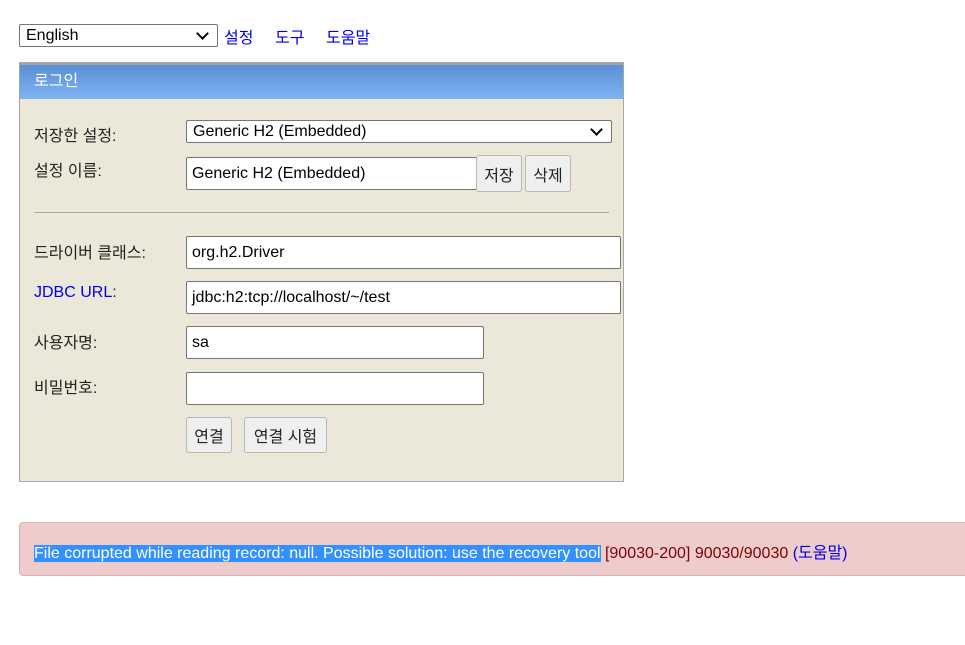 This screenshot has height=645, width=965. I want to click on divider, so click(321, 212).